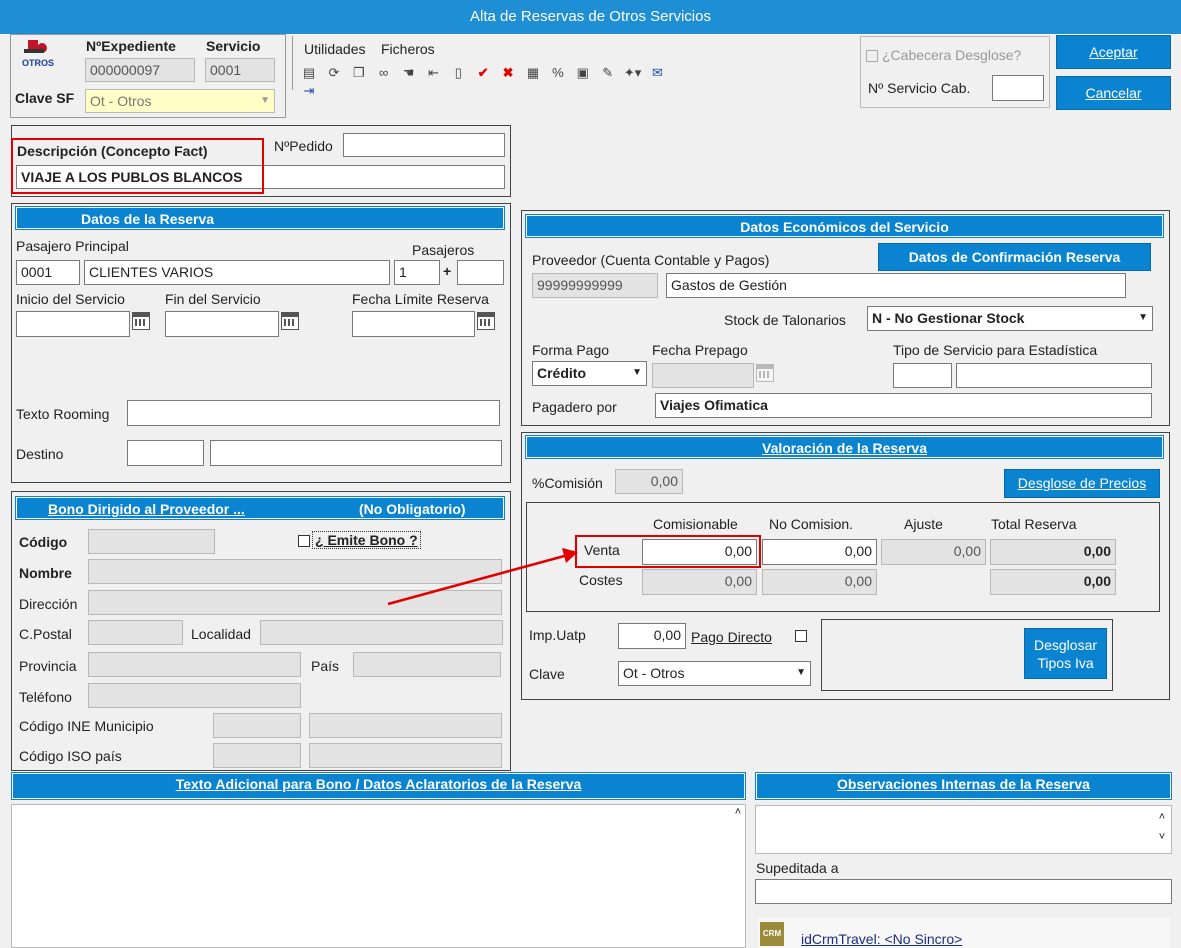  What do you see at coordinates (881, 939) in the screenshot?
I see `crm-link: idCrmTravel: <No Sincro>` at bounding box center [881, 939].